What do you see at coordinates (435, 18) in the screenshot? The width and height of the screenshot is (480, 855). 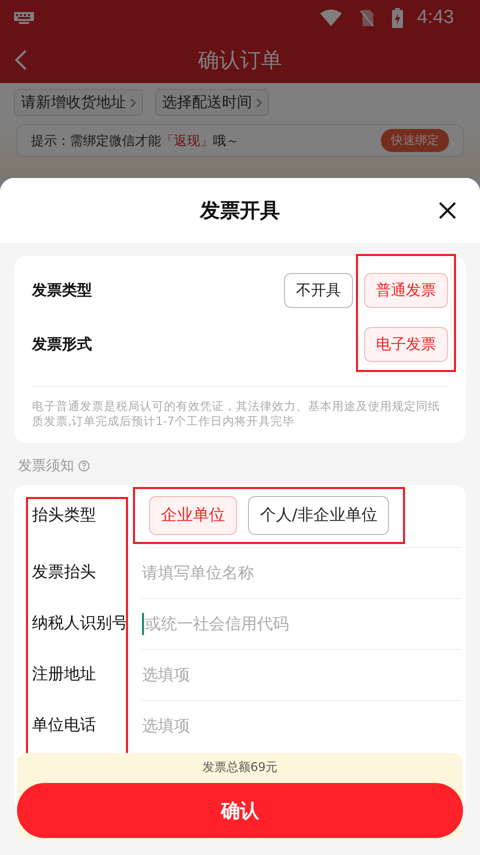 I see `status-time: 4:43` at bounding box center [435, 18].